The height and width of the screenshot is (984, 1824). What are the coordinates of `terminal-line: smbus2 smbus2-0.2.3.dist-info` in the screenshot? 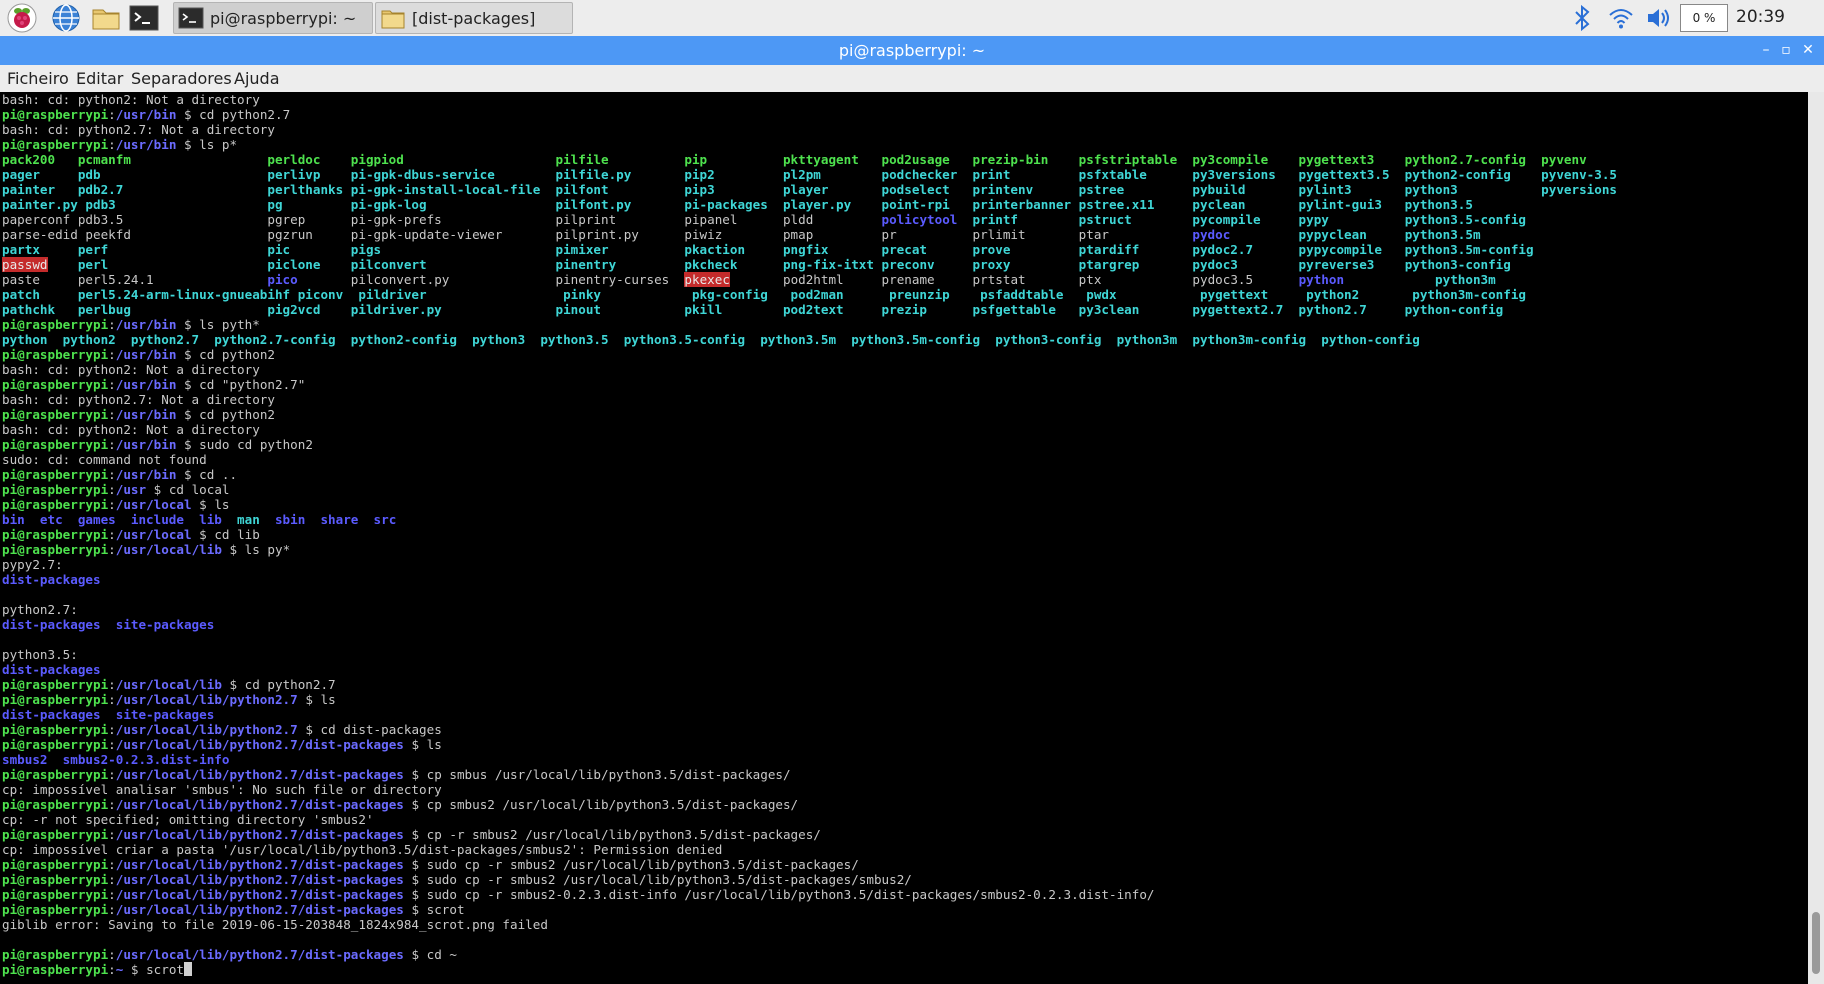 It's located at (115, 759).